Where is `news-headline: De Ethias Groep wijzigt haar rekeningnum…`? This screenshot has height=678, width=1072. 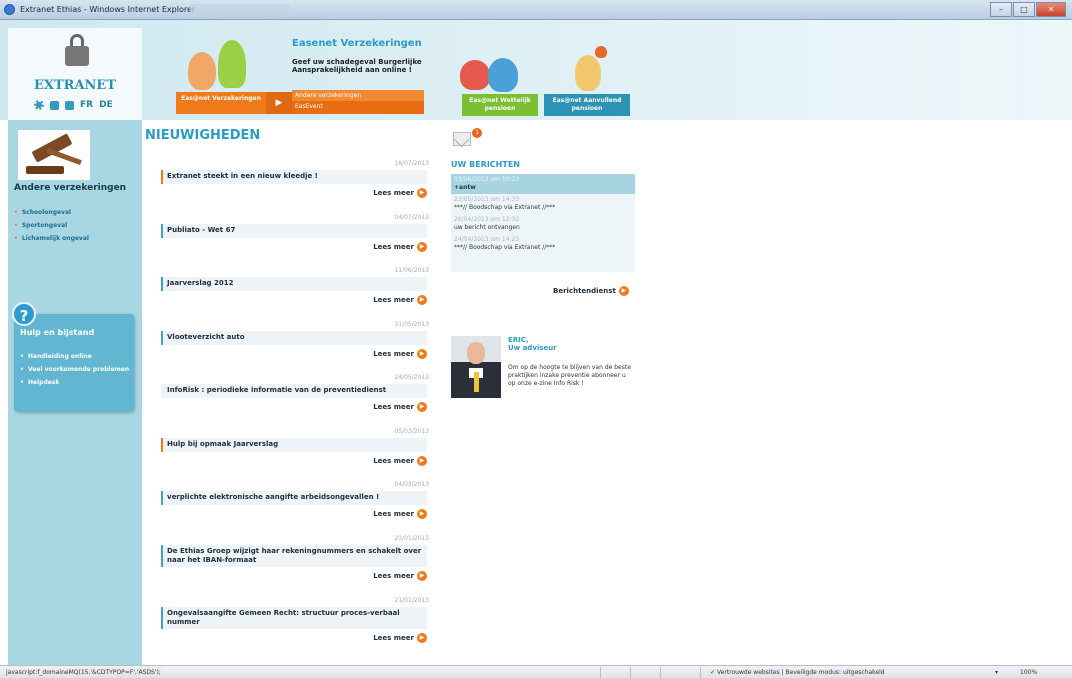 news-headline: De Ethias Groep wijzigt haar rekeningnum… is located at coordinates (294, 555).